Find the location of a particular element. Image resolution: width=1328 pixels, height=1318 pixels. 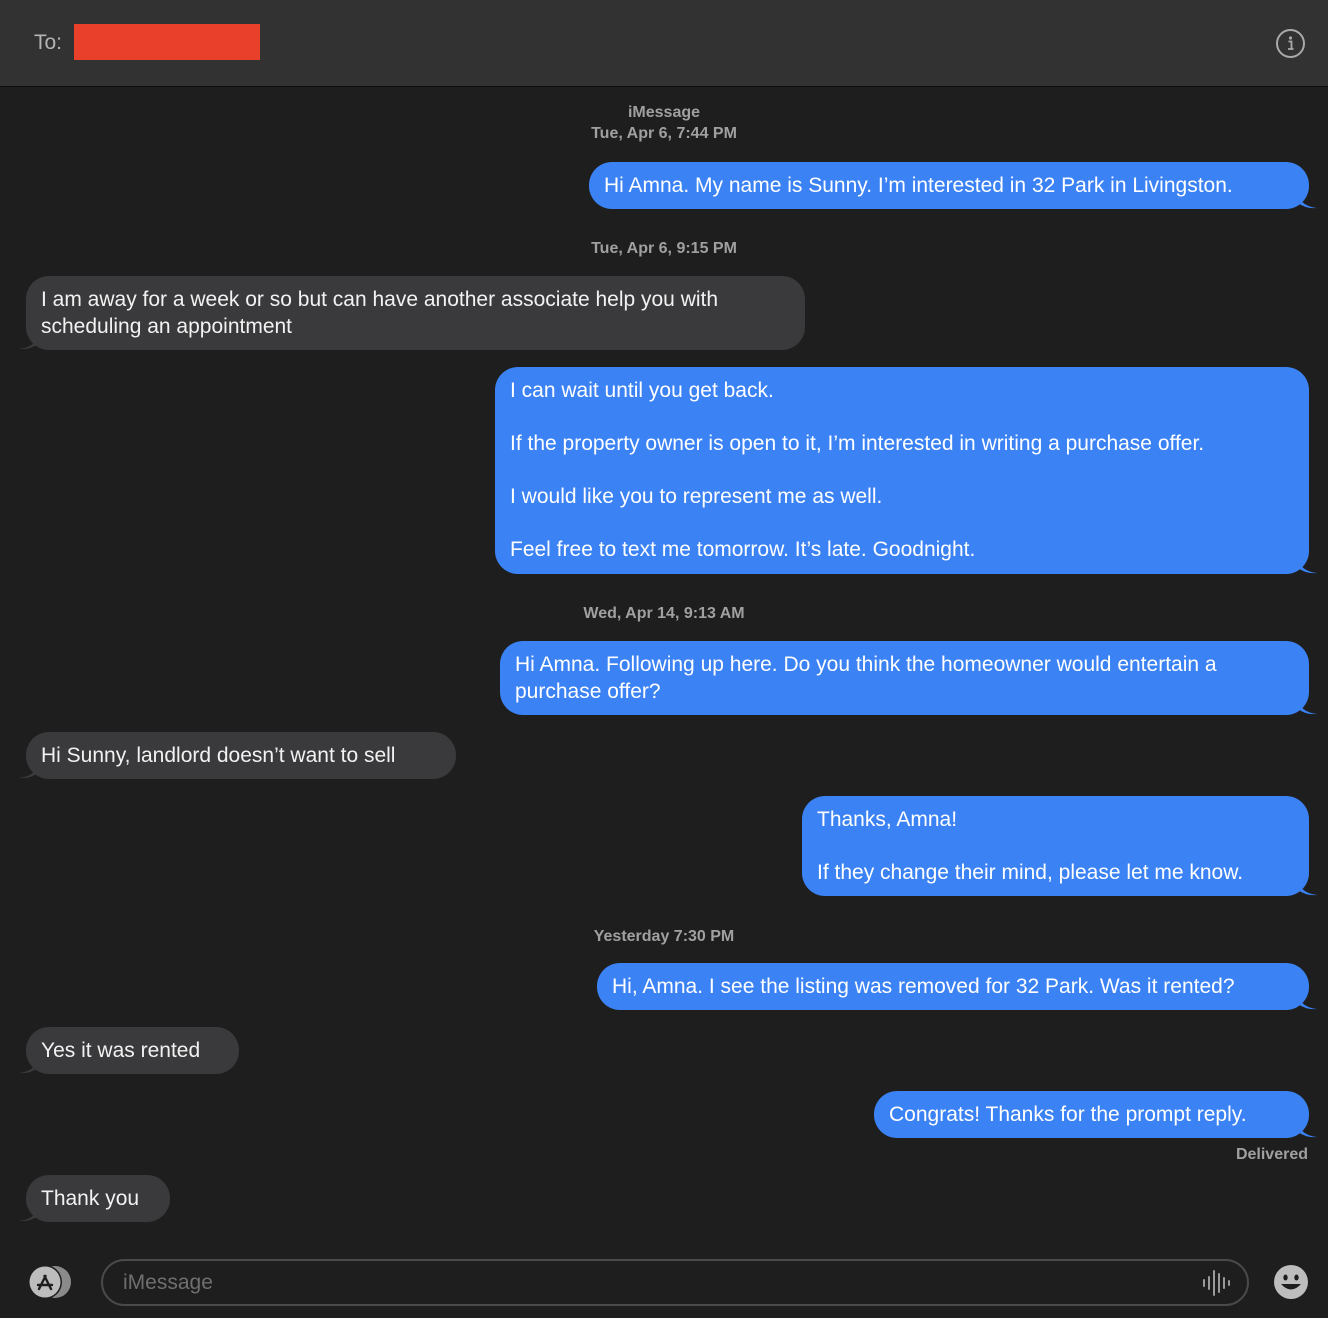

message-text: Thanks, Amna! is located at coordinates (887, 819).